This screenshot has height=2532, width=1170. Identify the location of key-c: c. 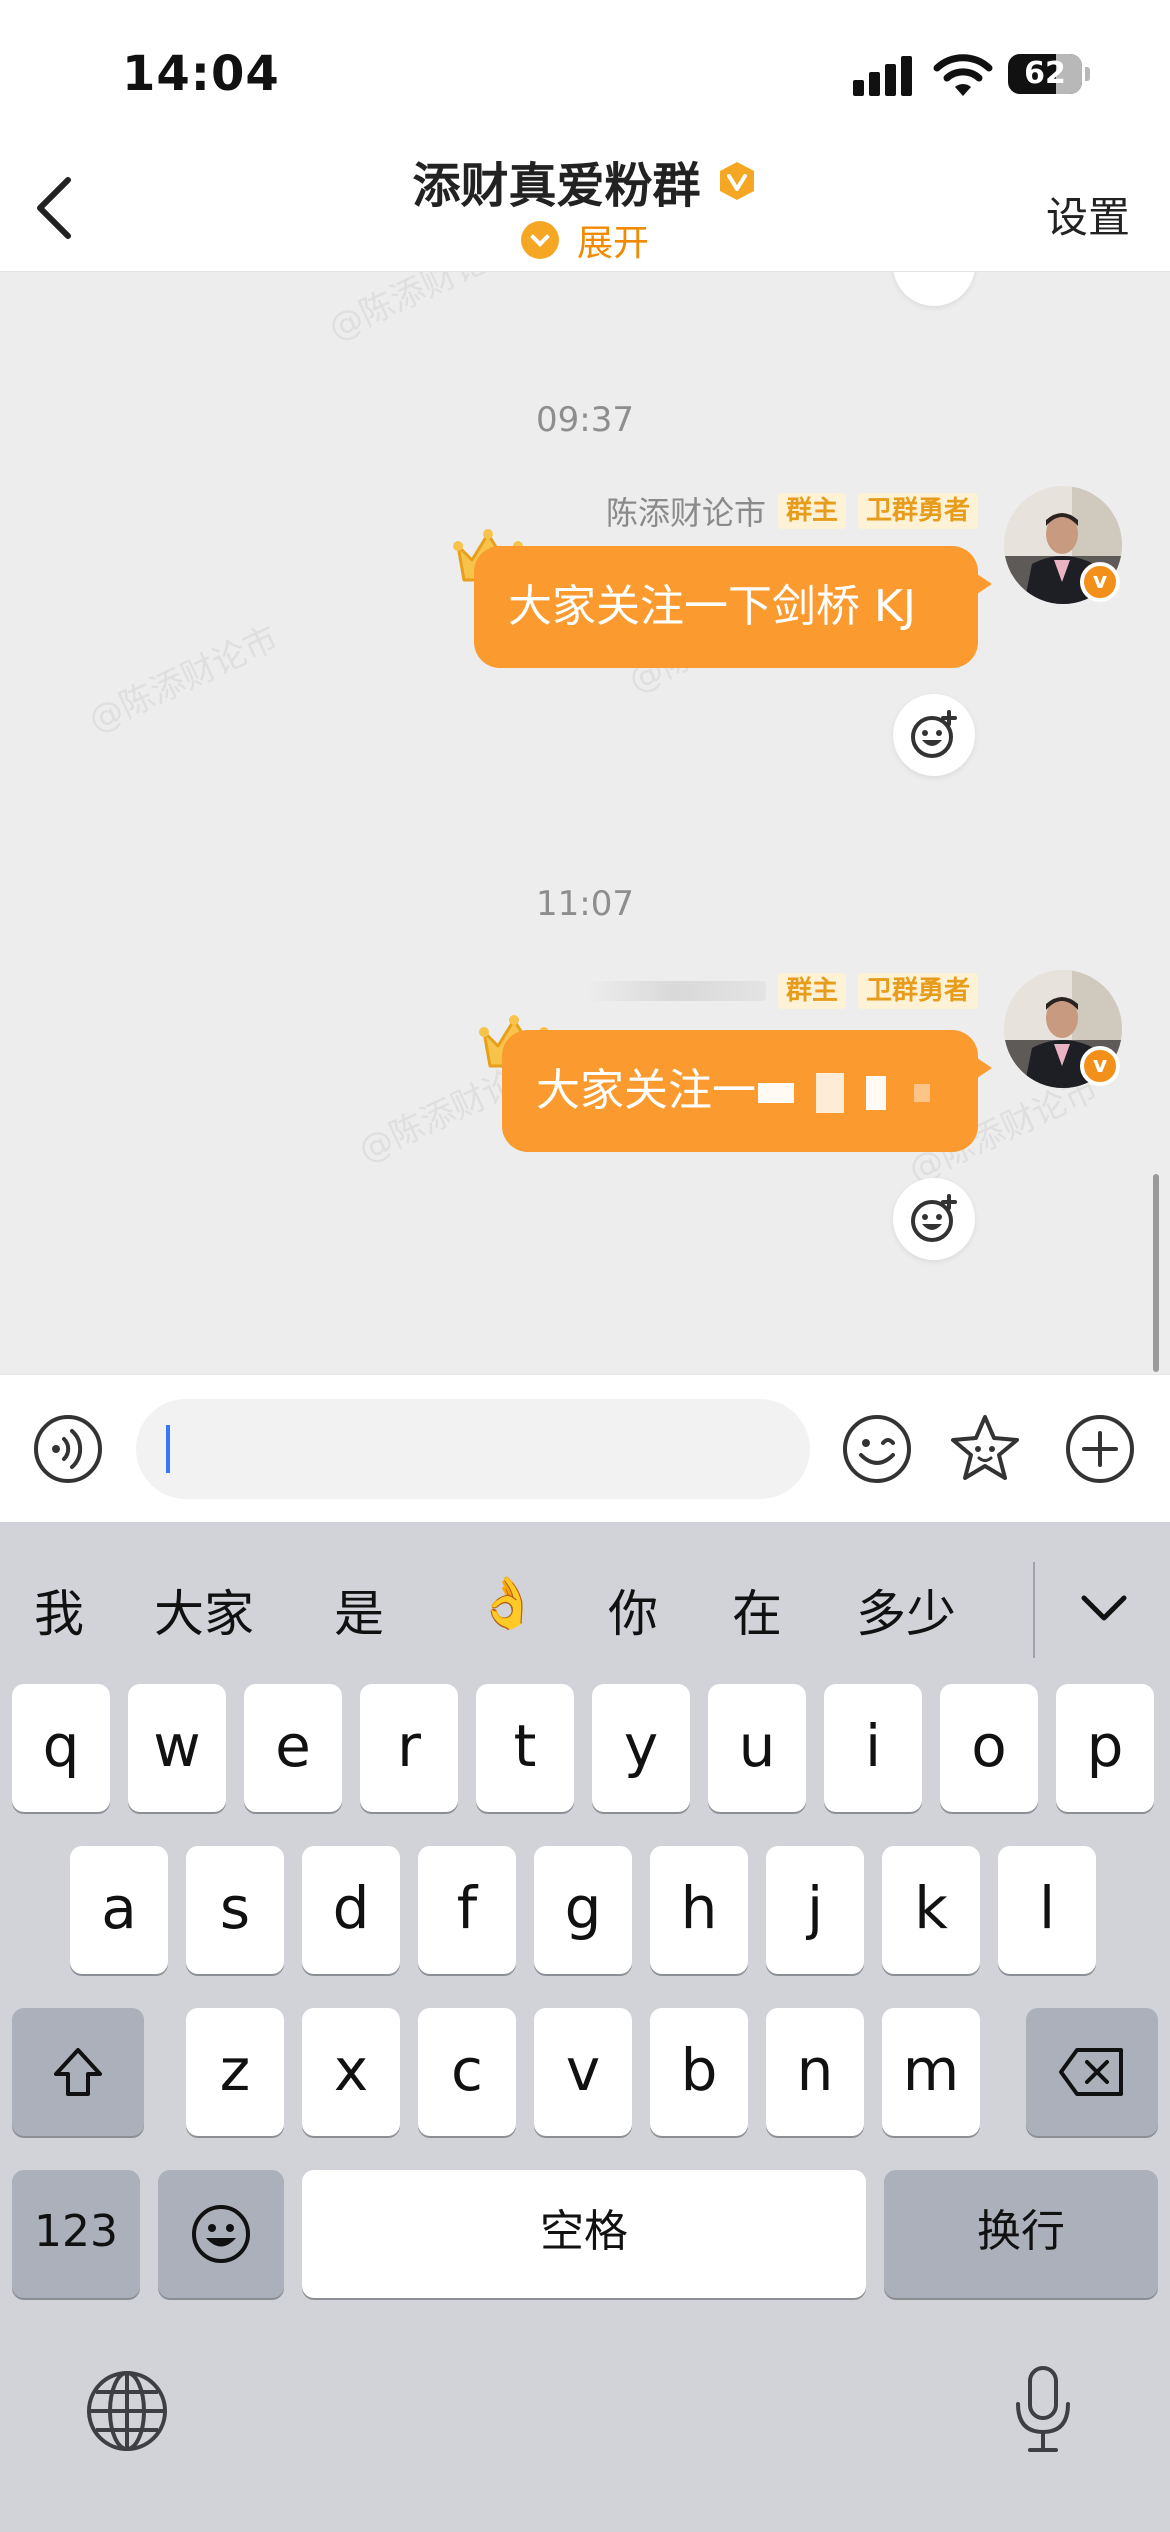
(467, 2072).